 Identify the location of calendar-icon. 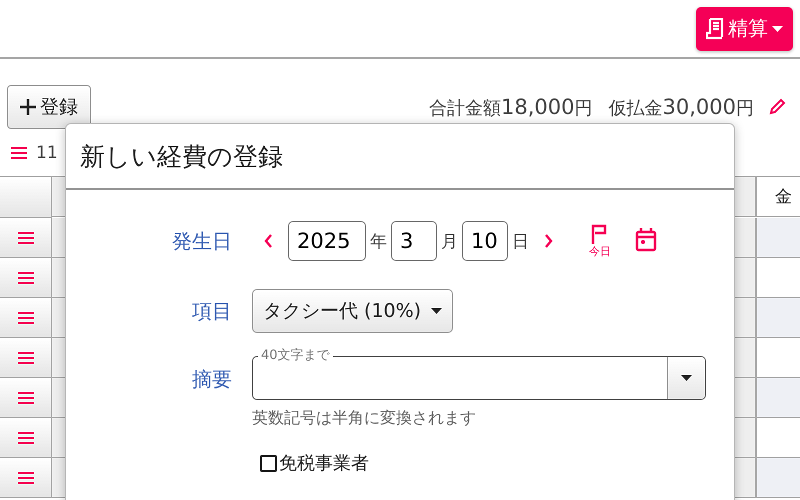
(646, 240).